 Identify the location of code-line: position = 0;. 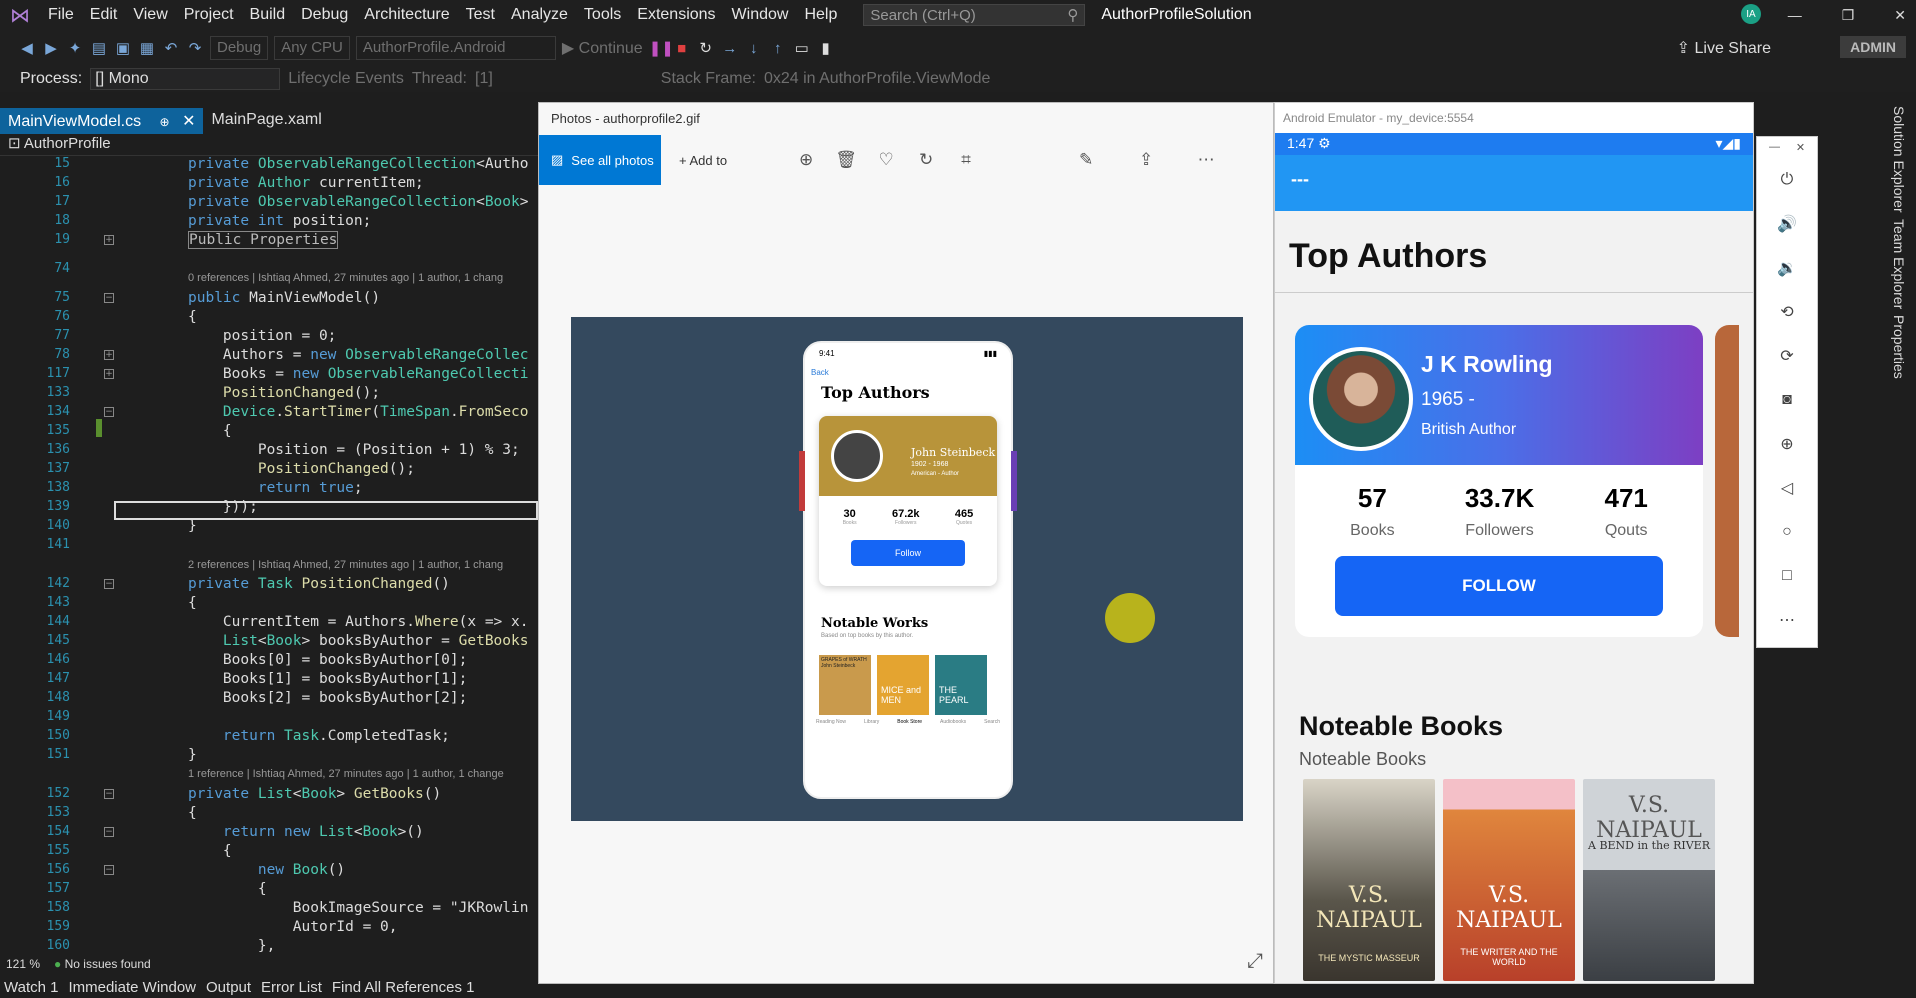
(262, 336).